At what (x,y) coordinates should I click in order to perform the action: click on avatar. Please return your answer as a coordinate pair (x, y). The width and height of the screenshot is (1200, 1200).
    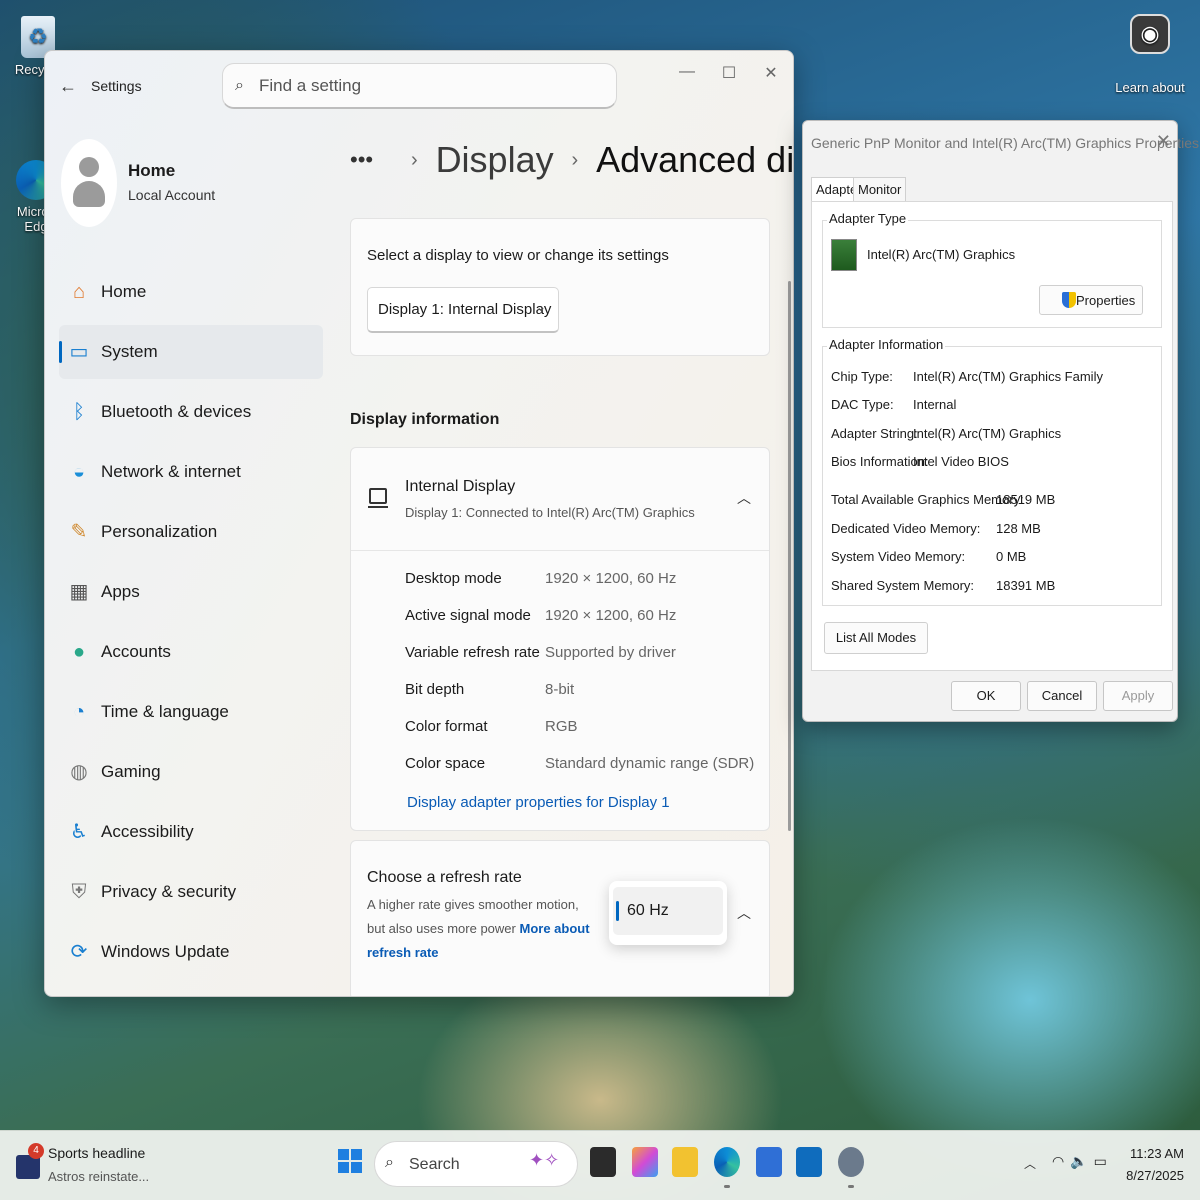
    Looking at the image, I should click on (89, 183).